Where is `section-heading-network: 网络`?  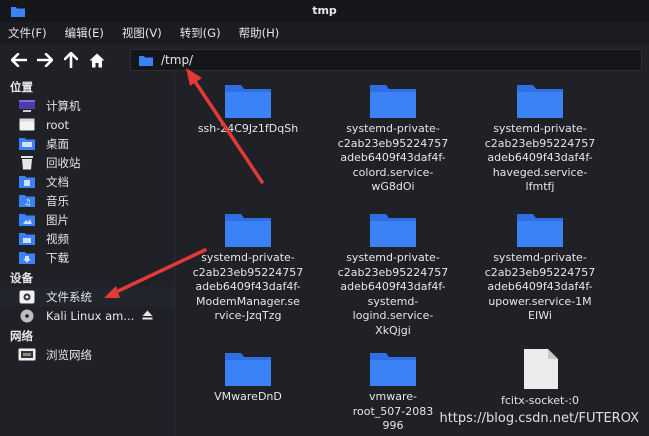 section-heading-network: 网络 is located at coordinates (21, 336).